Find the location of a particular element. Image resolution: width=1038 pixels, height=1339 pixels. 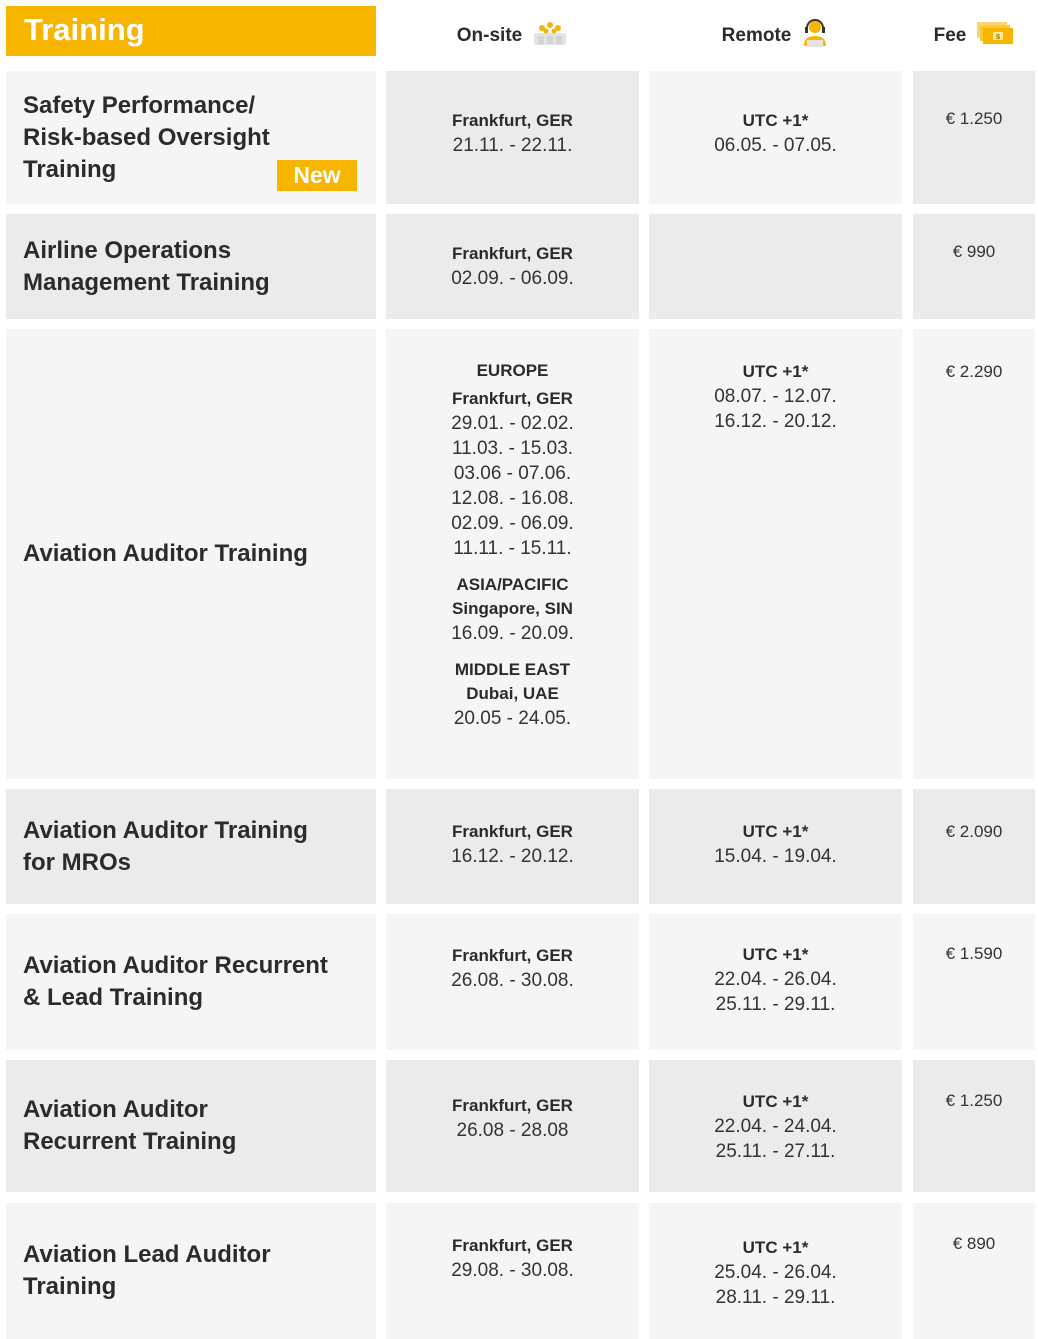

training-row-title: Aviation Auditor Recurrent Training is located at coordinates (191, 1126).